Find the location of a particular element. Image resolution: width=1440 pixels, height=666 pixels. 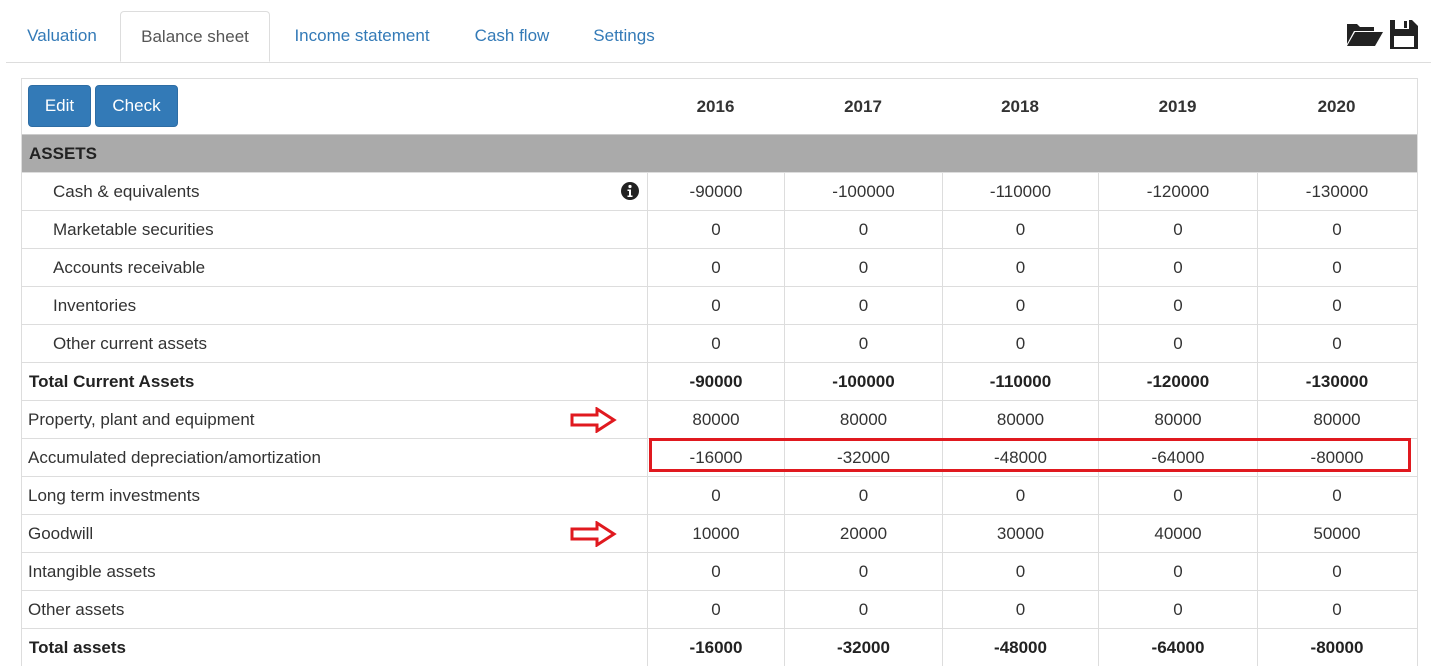

table-row: Other assets 0 0 0 0 0 is located at coordinates (719, 609).